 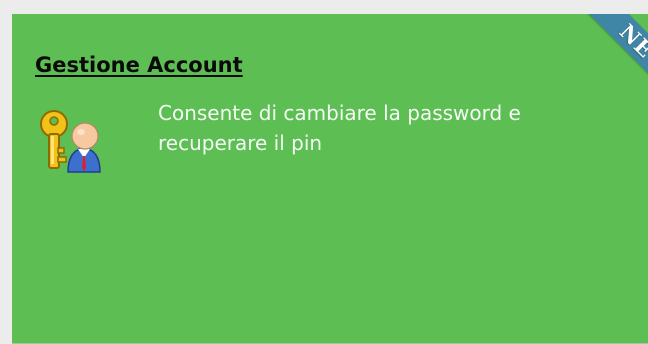 What do you see at coordinates (139, 65) in the screenshot?
I see `card-title-link: Gestione Account` at bounding box center [139, 65].